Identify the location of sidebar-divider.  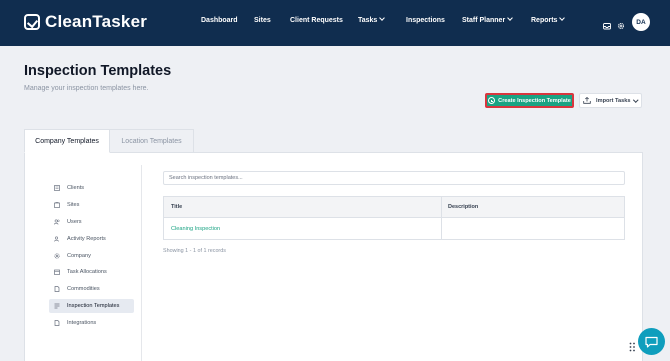
(141, 263).